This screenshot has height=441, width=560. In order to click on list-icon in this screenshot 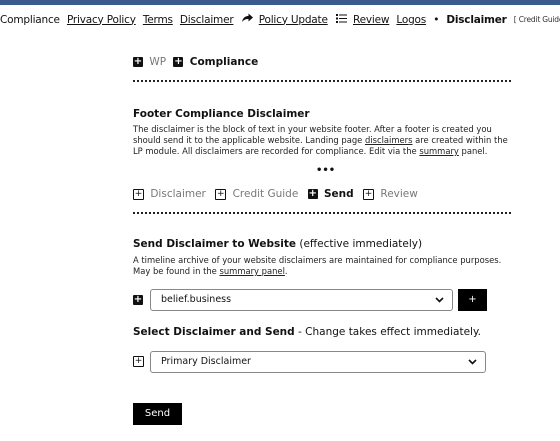, I will do `click(341, 19)`.